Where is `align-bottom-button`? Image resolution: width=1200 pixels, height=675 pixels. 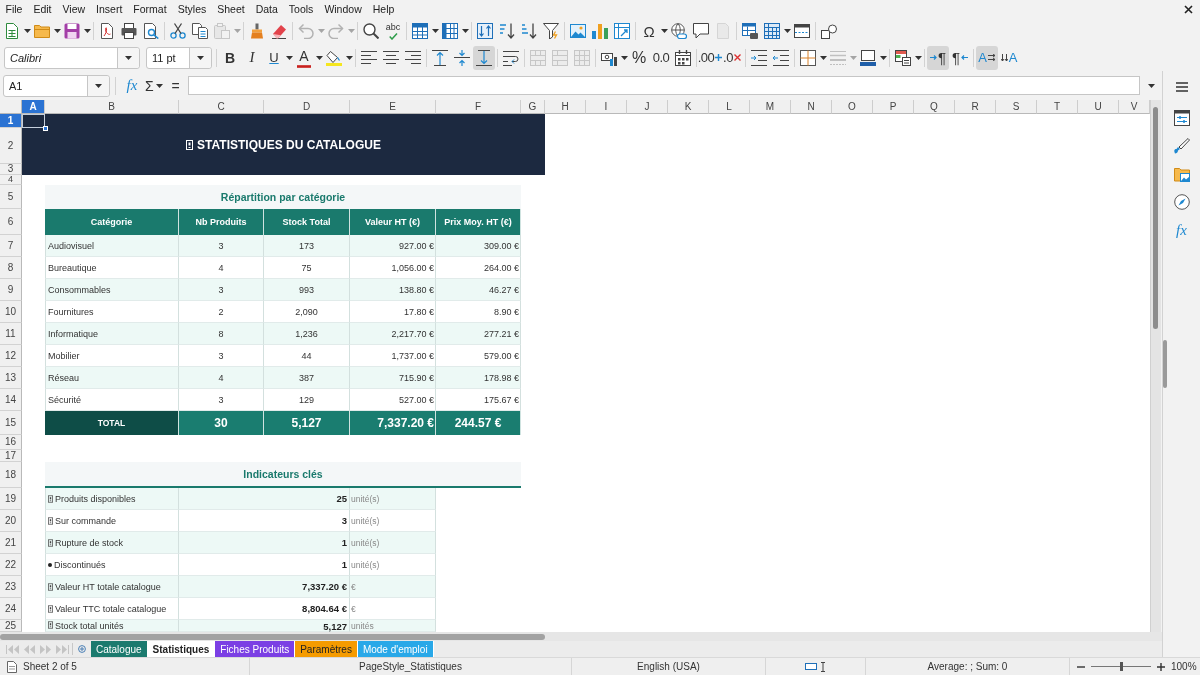 align-bottom-button is located at coordinates (484, 57).